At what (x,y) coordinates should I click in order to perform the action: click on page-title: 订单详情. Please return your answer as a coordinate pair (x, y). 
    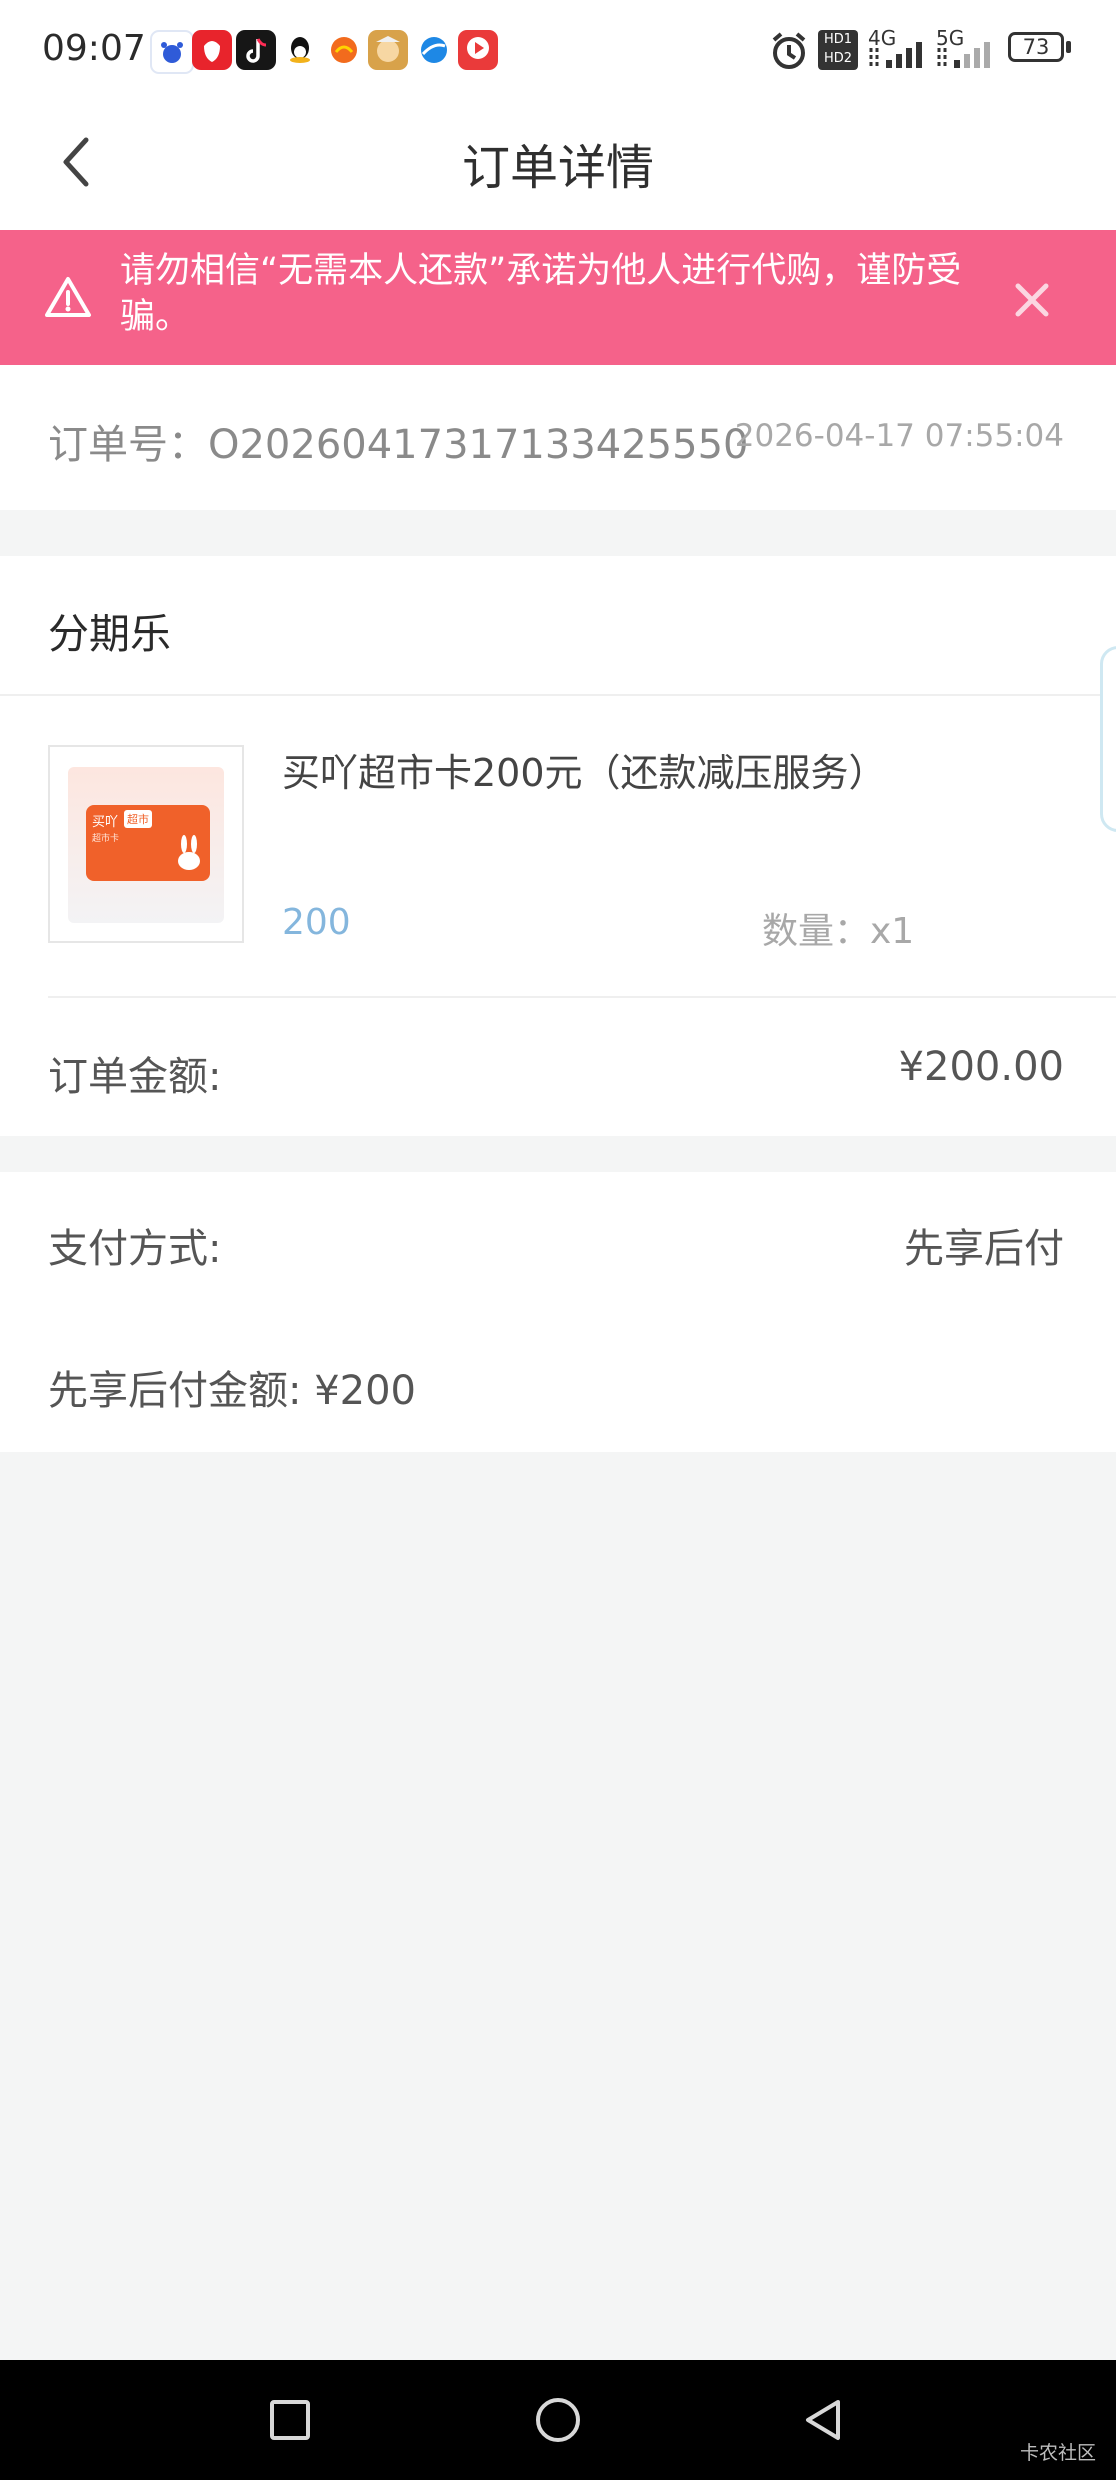
    Looking at the image, I should click on (557, 168).